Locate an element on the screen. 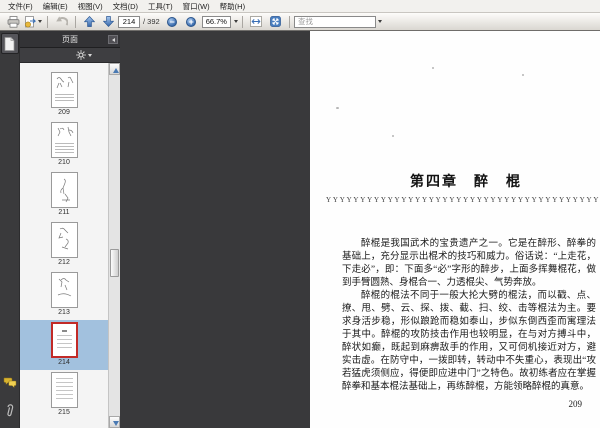 The width and height of the screenshot is (600, 428). zoom-out-icon is located at coordinates (172, 21).